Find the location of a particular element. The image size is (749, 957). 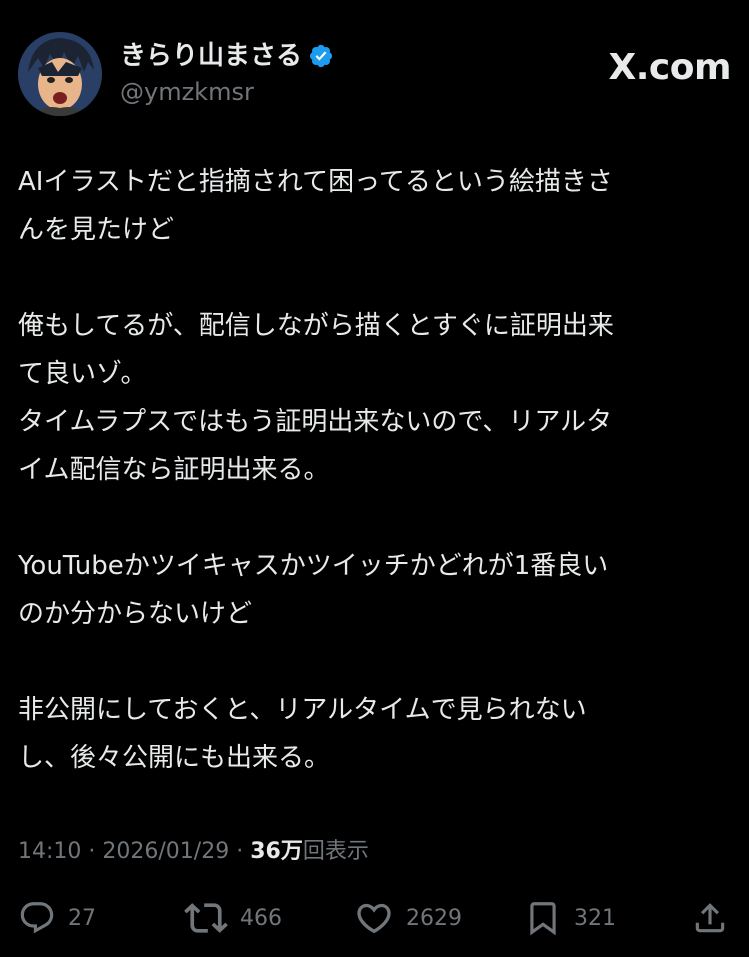

tweet-paragraph: YouTubeかツイキャスかツイッチかどれが1番良い のか分からないけど is located at coordinates (374, 590).